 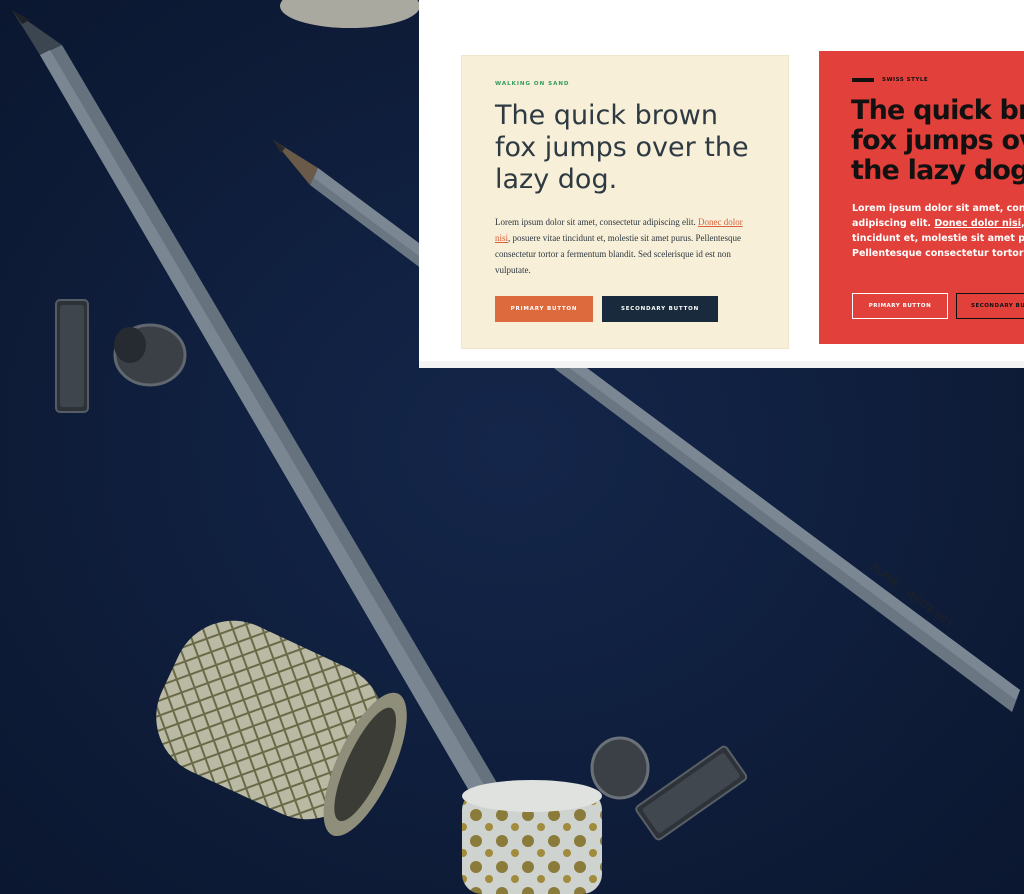 I want to click on card-body-link: Donec dolor nisi, so click(x=977, y=223).